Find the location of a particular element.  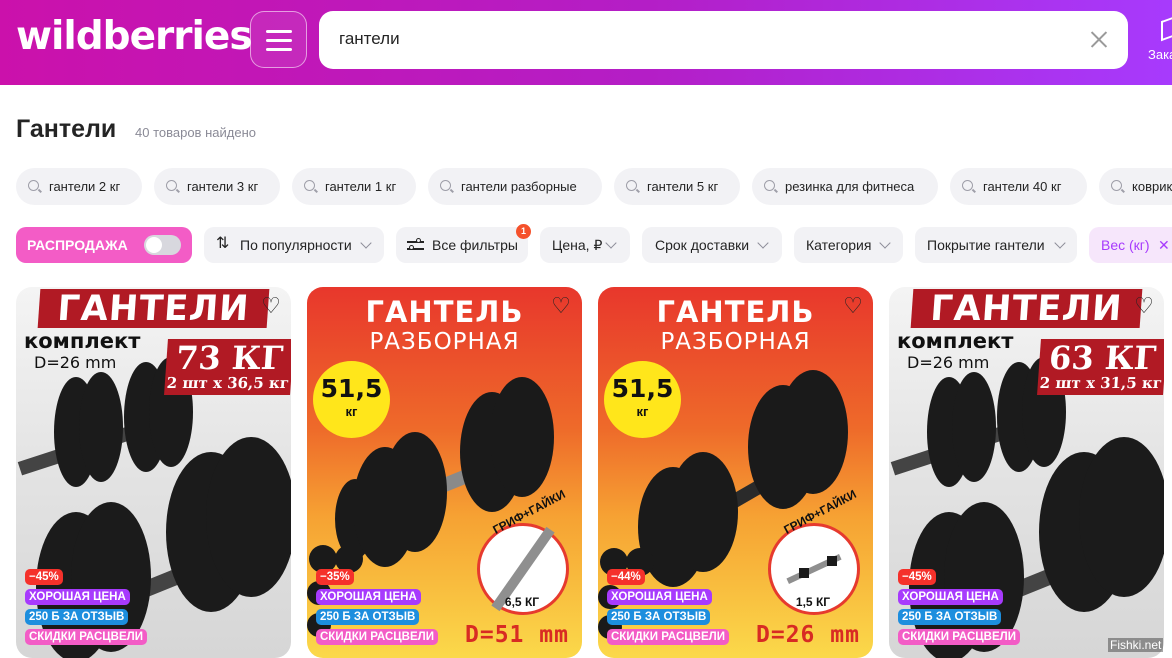

suggestion-chip: гантели 2 кг is located at coordinates (79, 186).